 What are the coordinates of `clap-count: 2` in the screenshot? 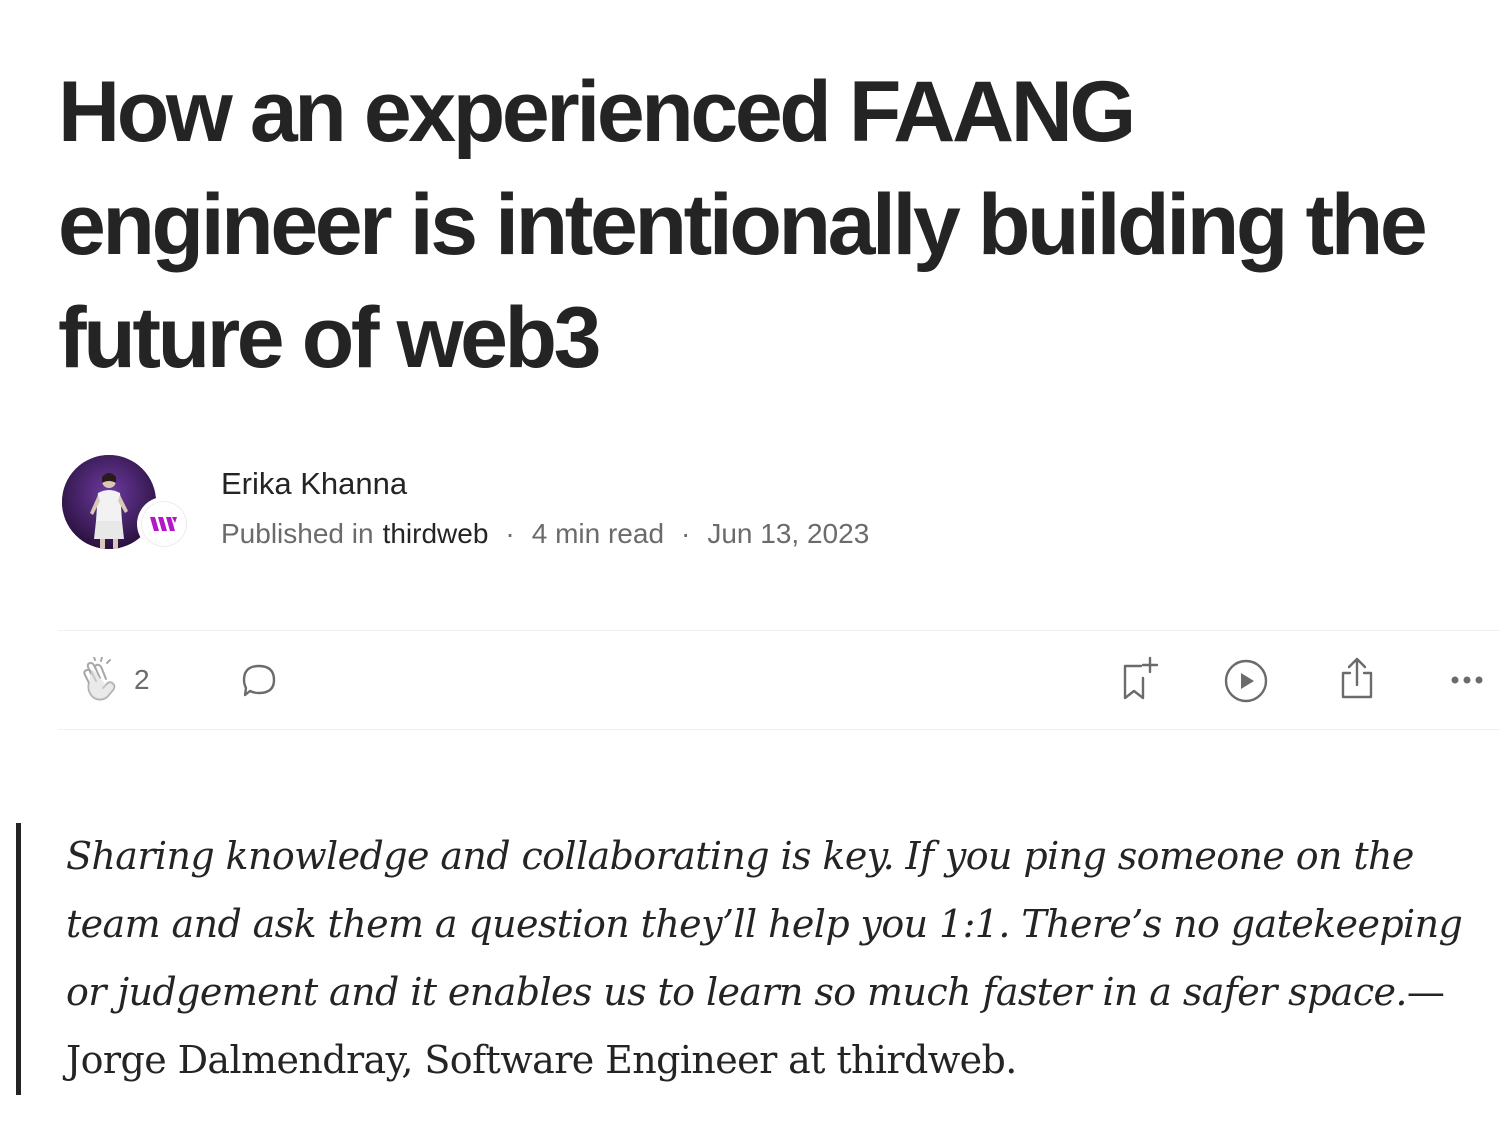 It's located at (142, 679).